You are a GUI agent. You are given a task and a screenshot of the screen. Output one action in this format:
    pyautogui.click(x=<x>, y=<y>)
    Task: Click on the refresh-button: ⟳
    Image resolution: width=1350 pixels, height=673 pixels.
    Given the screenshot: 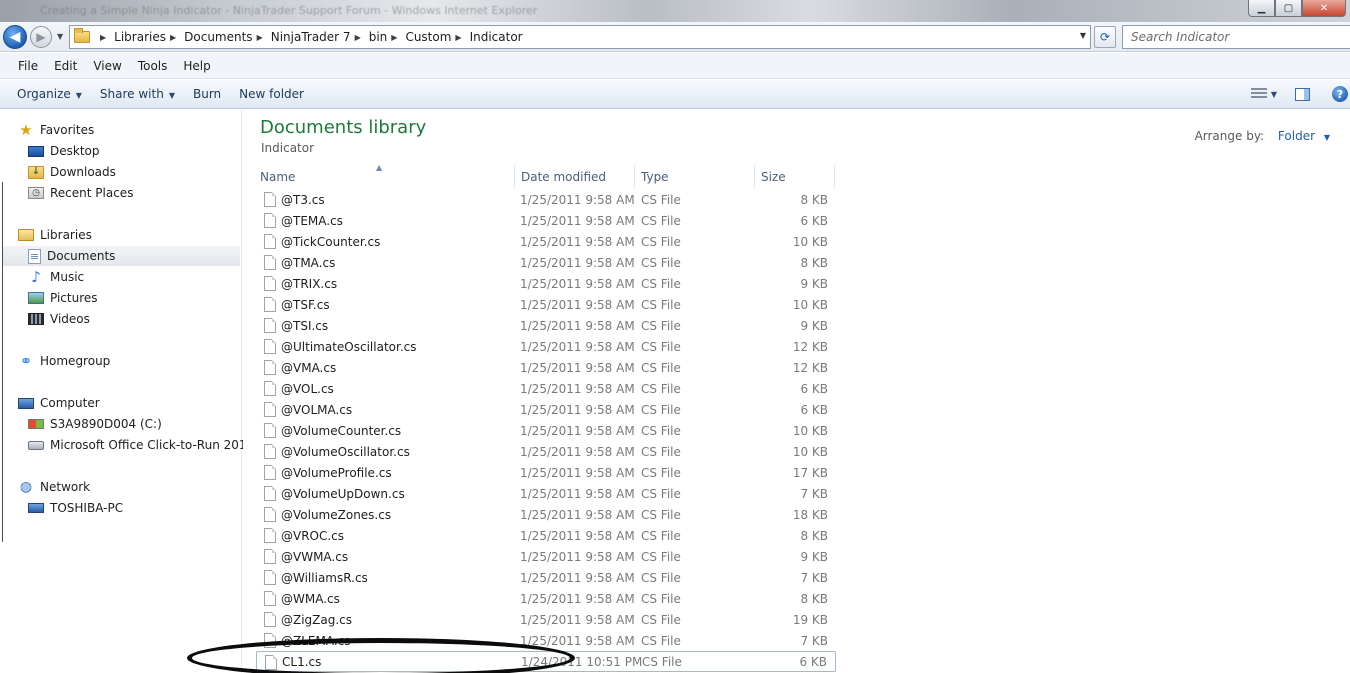 What is the action you would take?
    pyautogui.click(x=1105, y=37)
    